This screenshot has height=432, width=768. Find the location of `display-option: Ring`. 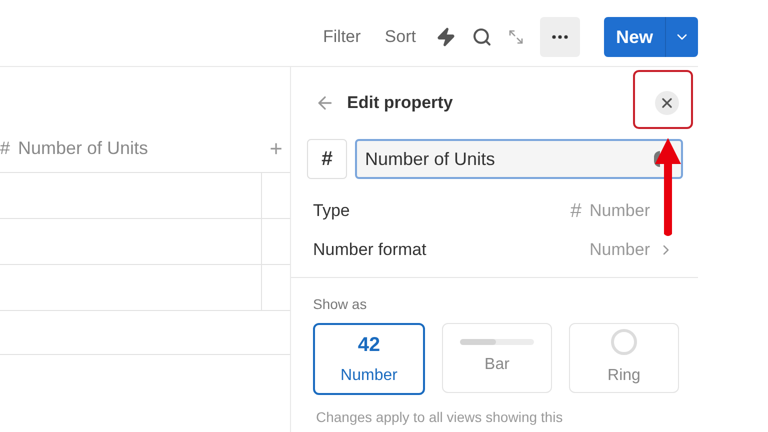

display-option: Ring is located at coordinates (624, 358).